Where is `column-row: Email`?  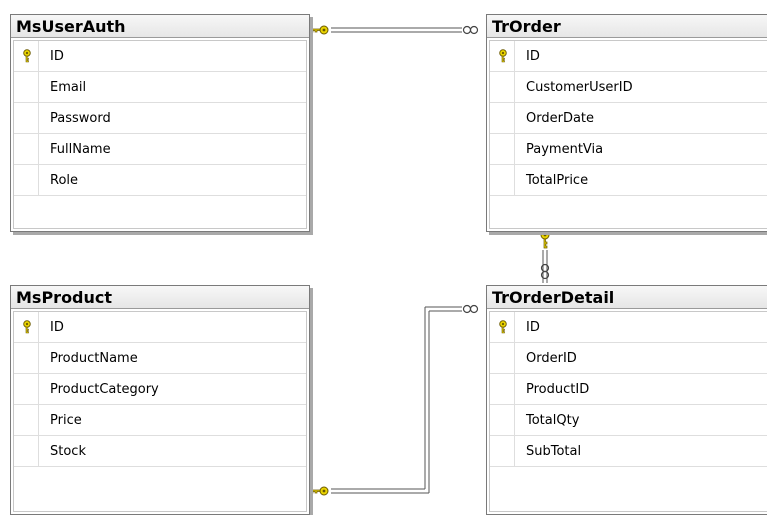
column-row: Email is located at coordinates (160, 87).